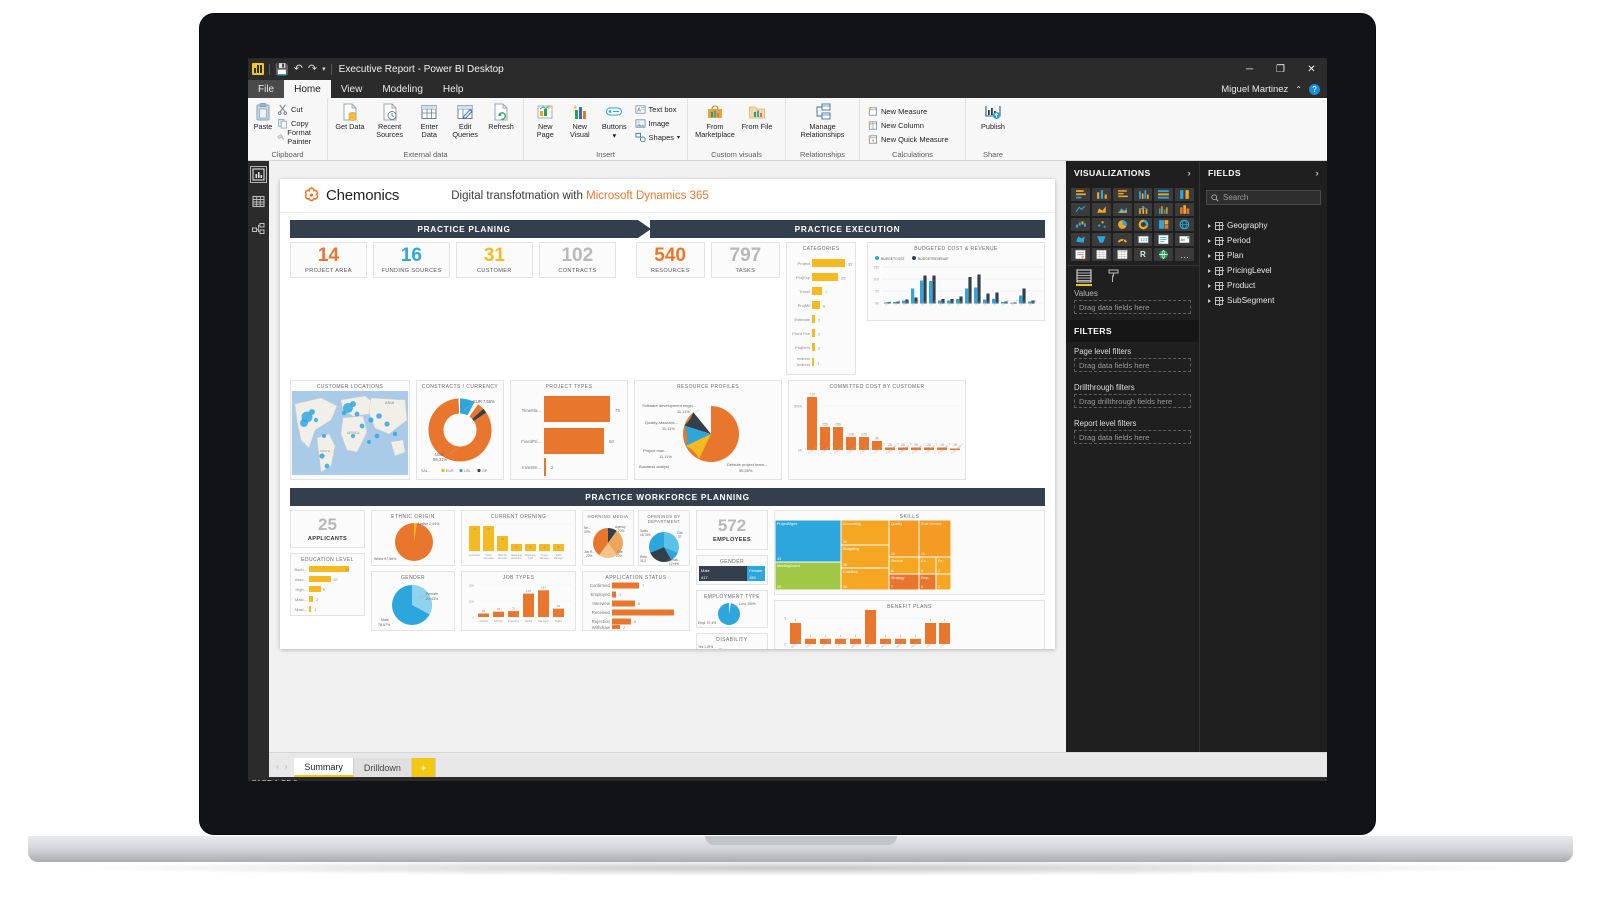  Describe the element at coordinates (411, 260) in the screenshot. I see `kpi-funding-sources: 16 FUNDING SOURCES` at that location.